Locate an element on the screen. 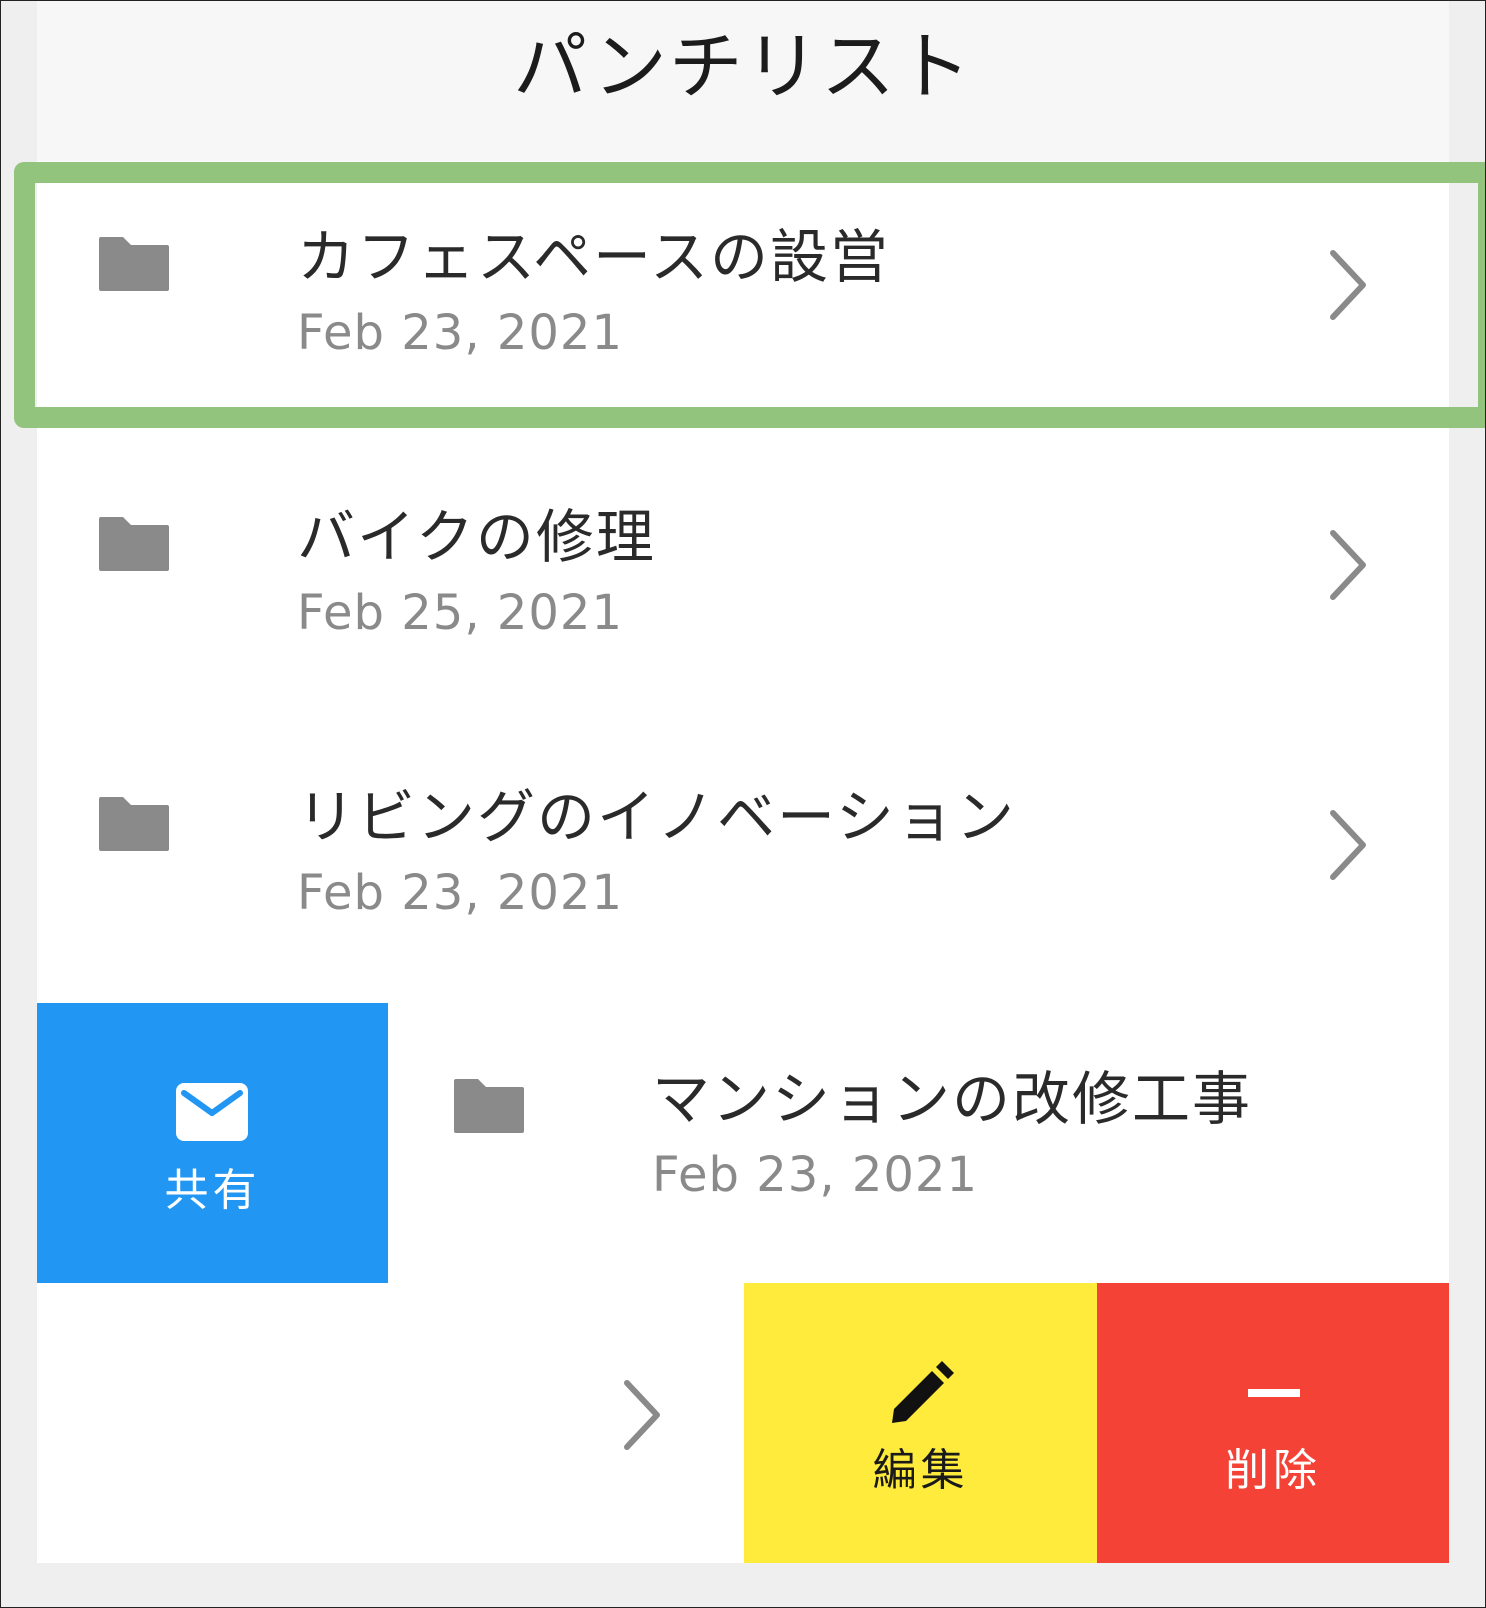 This screenshot has height=1608, width=1486. share-button: 共有 is located at coordinates (212, 1143).